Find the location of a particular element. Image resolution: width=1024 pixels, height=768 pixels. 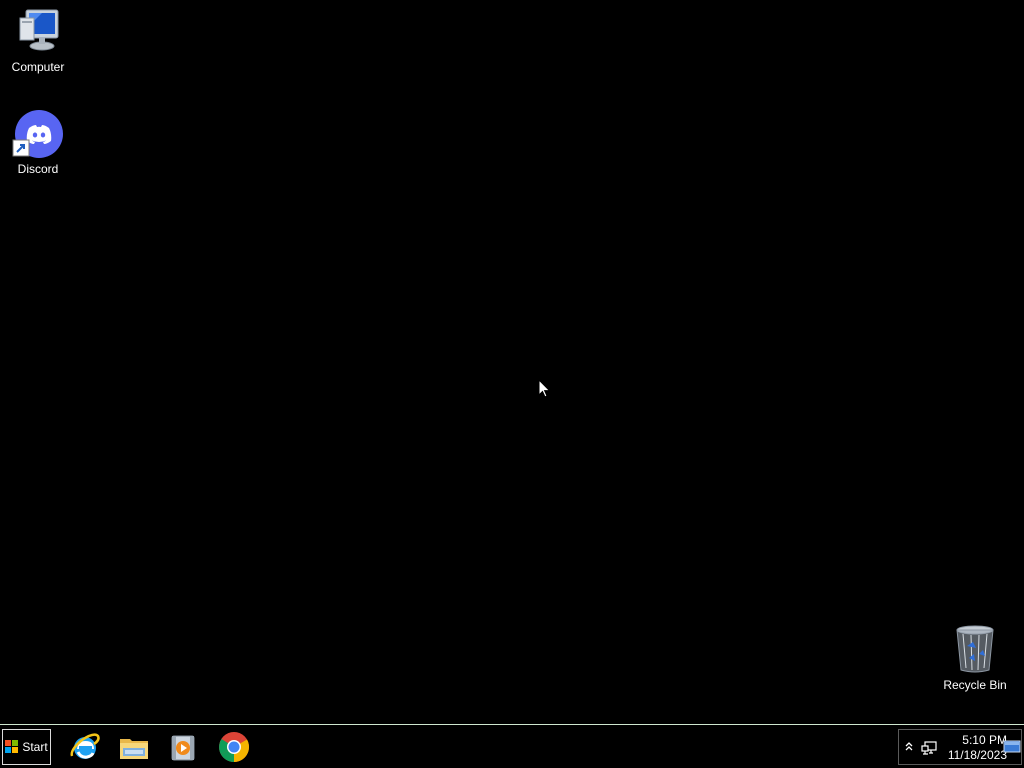

computer-icon is located at coordinates (38, 32).